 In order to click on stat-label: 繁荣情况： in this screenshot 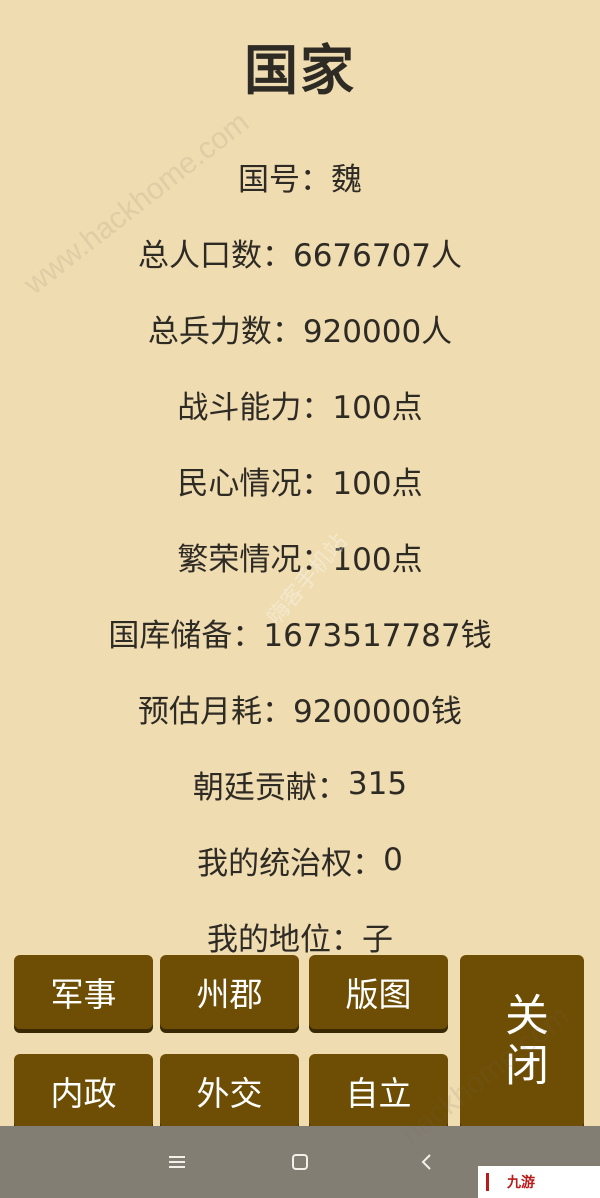, I will do `click(255, 559)`.